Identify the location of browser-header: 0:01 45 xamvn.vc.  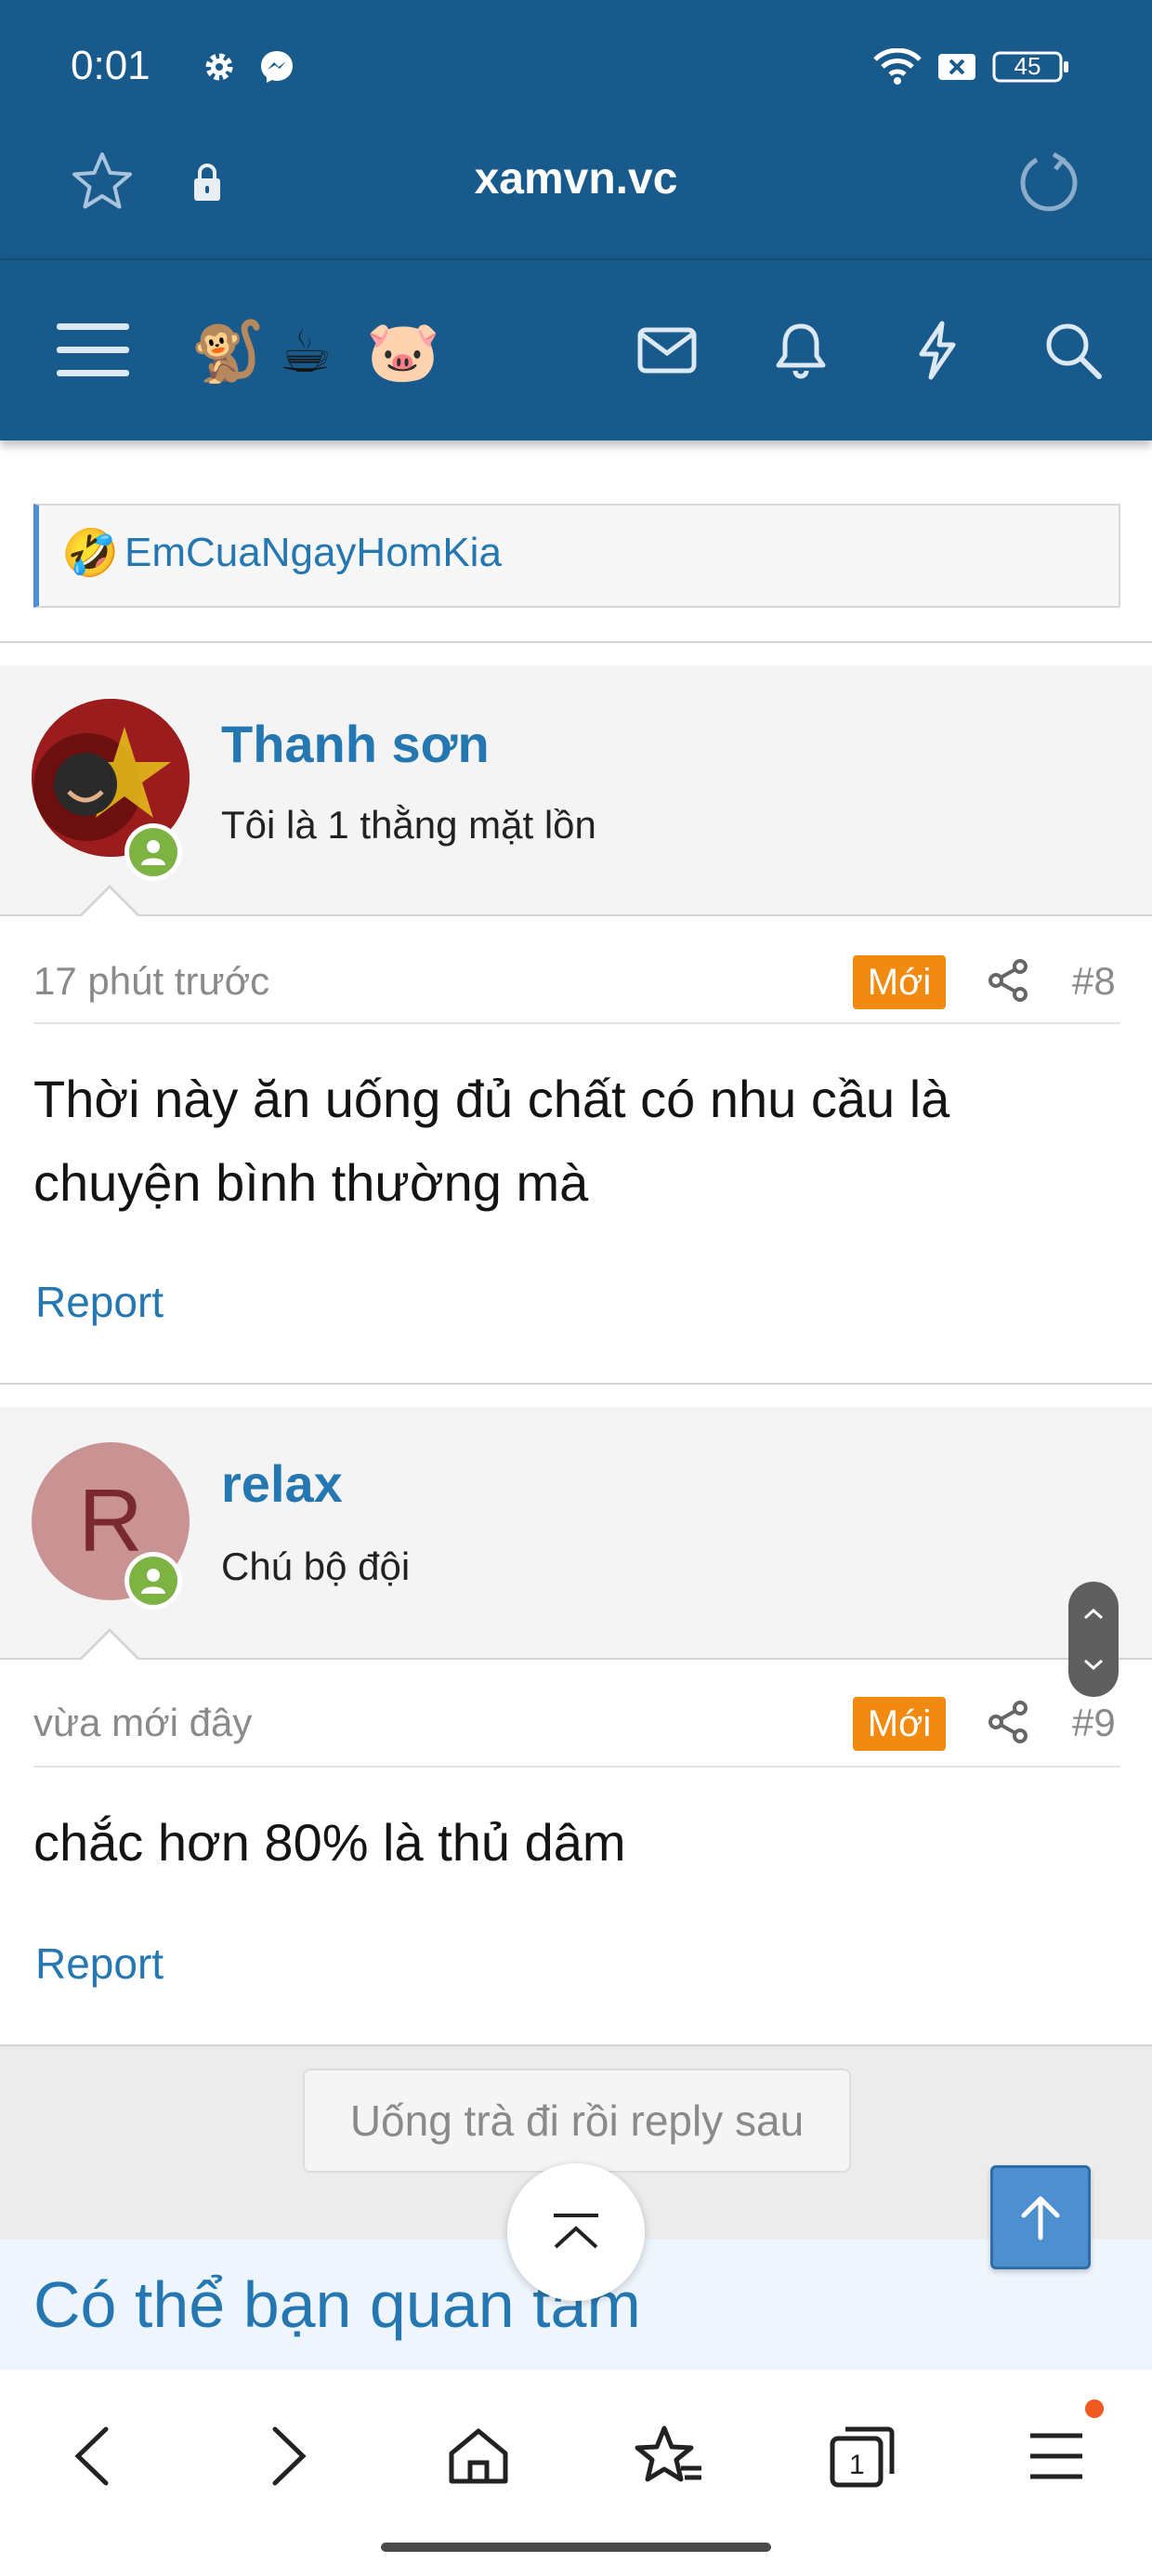
(576, 129).